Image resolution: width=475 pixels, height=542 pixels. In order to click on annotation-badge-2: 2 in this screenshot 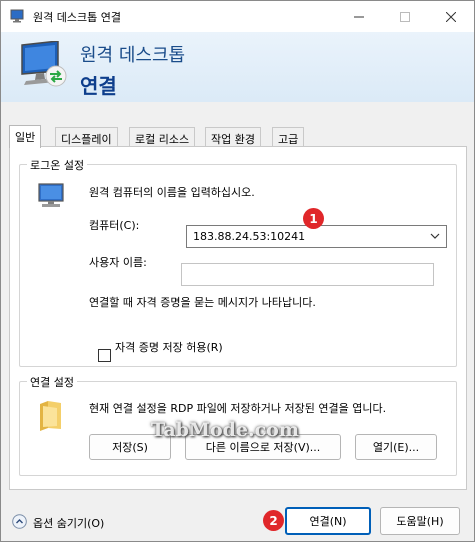, I will do `click(273, 520)`.